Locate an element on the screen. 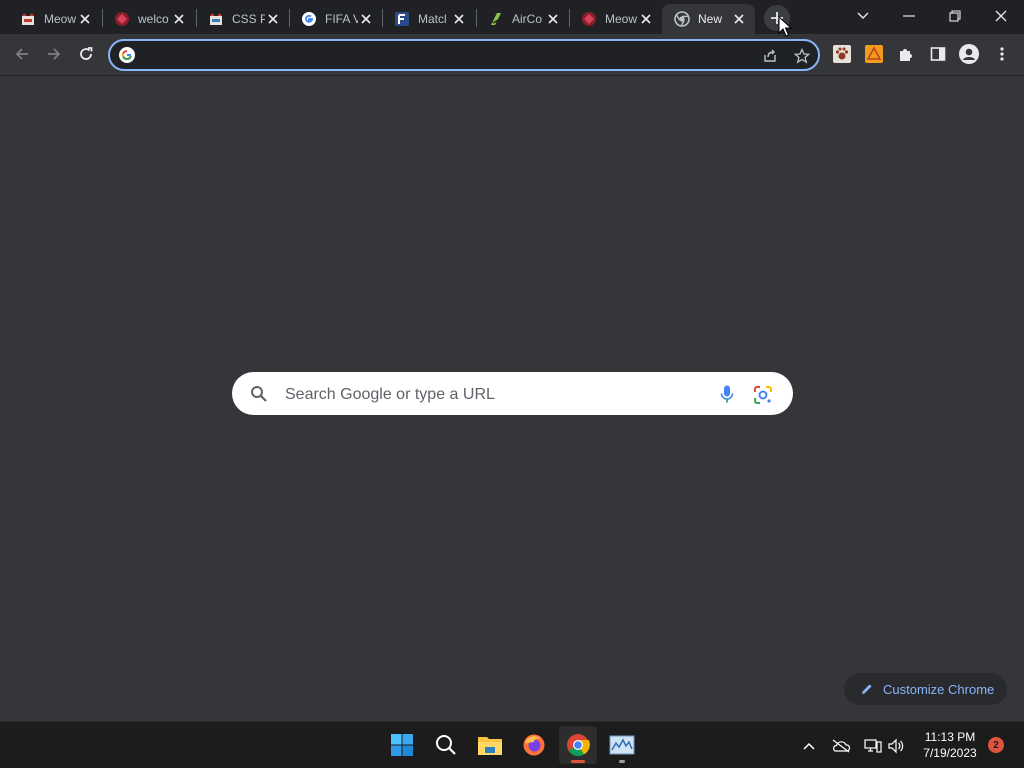  firefox-icon is located at coordinates (534, 745).